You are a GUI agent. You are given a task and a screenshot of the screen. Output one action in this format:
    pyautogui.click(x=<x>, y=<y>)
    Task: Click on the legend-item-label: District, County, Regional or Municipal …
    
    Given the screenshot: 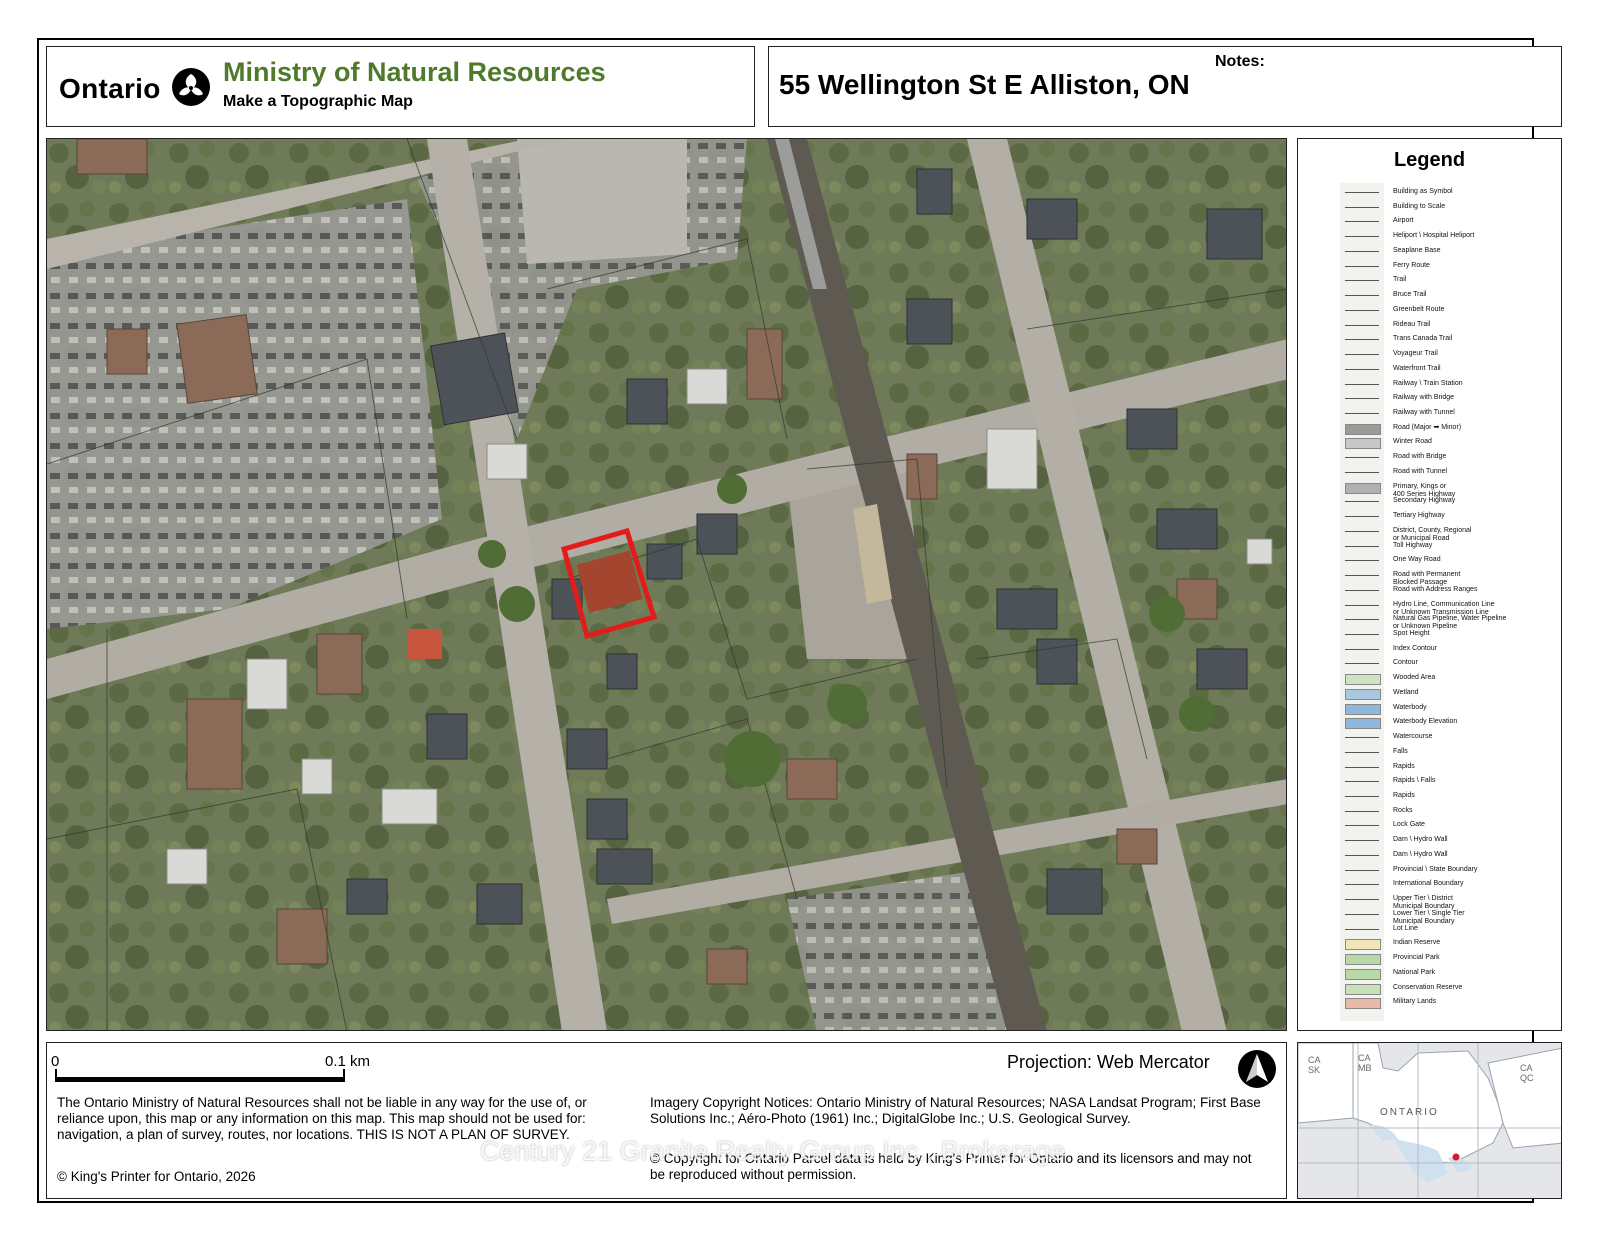 What is the action you would take?
    pyautogui.click(x=1432, y=534)
    